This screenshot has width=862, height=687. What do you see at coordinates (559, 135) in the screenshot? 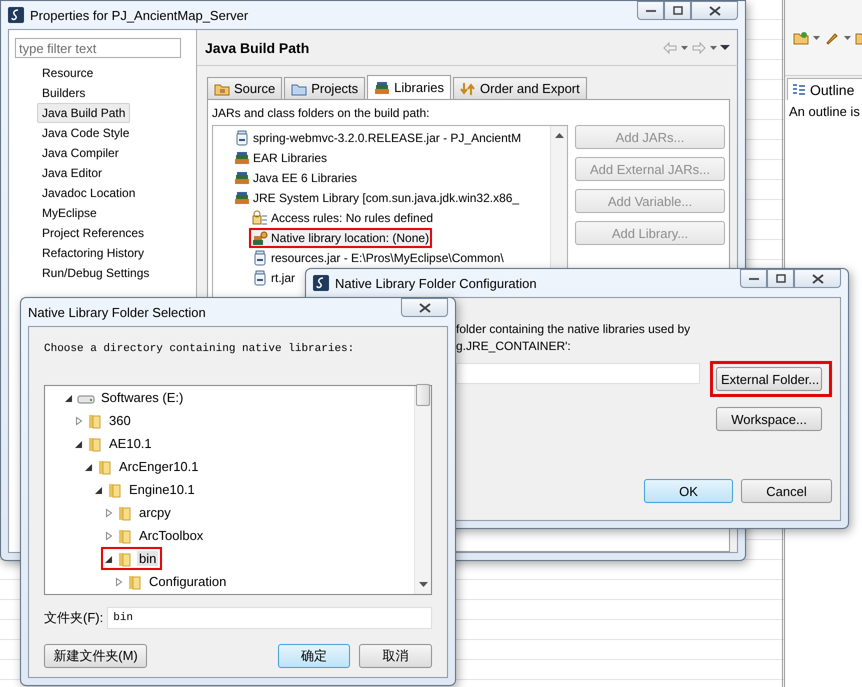
I see `scroll-up-icon` at bounding box center [559, 135].